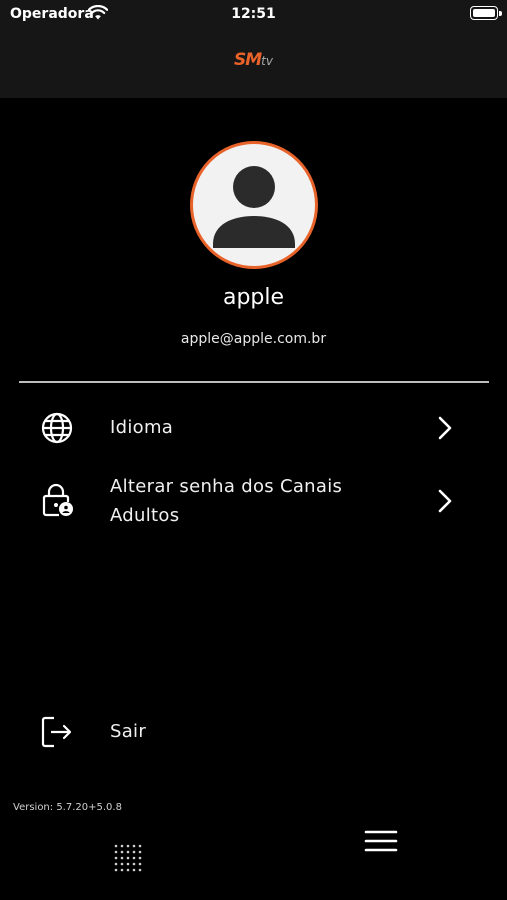 The image size is (507, 900). I want to click on menu-item-label-line2: Adultos, so click(145, 515).